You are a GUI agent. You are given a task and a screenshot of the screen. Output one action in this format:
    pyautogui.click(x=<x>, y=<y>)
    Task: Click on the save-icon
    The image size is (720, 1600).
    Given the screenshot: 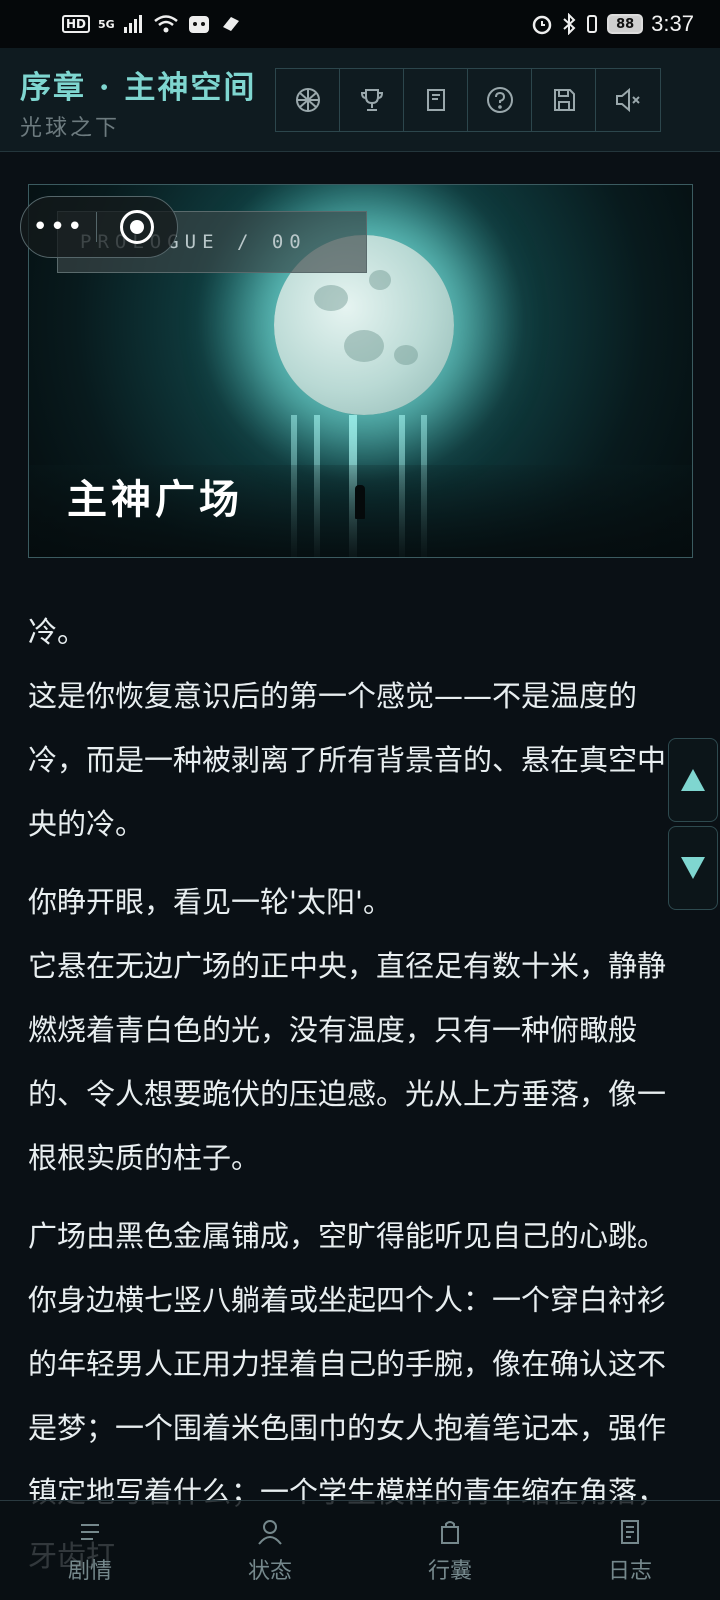 What is the action you would take?
    pyautogui.click(x=564, y=100)
    